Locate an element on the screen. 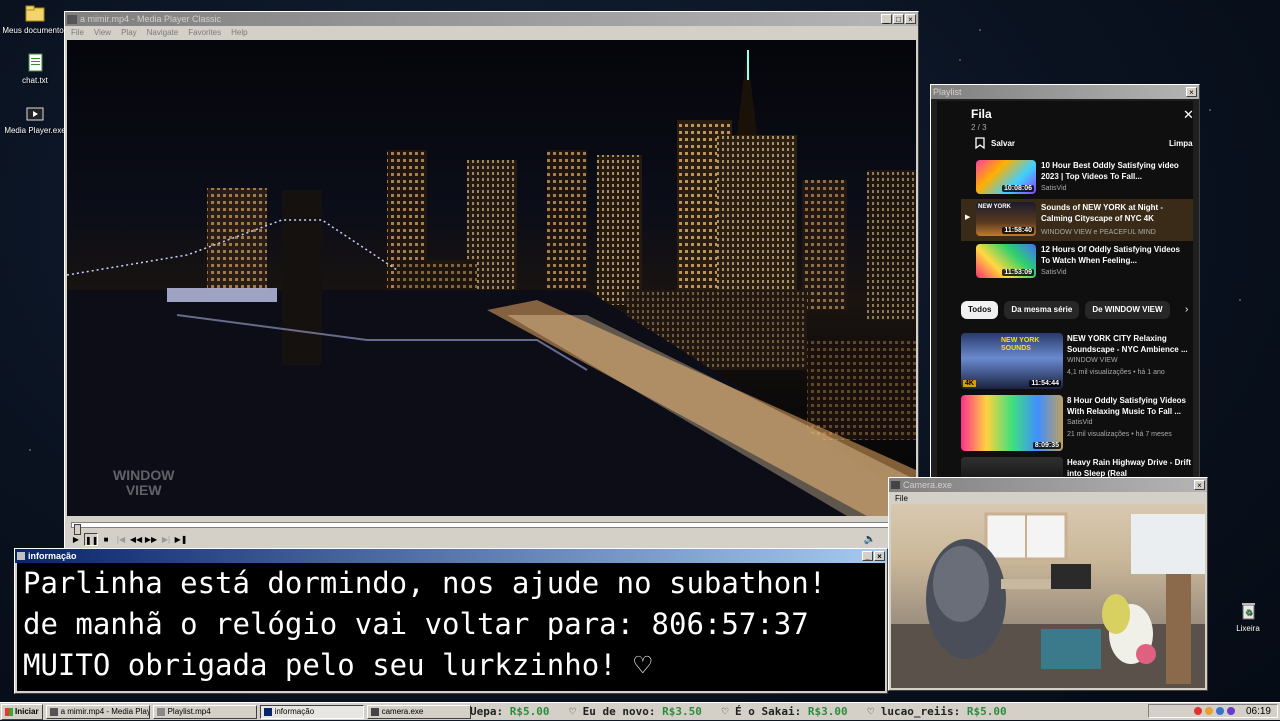 This screenshot has width=1280, height=721. queue-count: 2 / 3 is located at coordinates (979, 127).